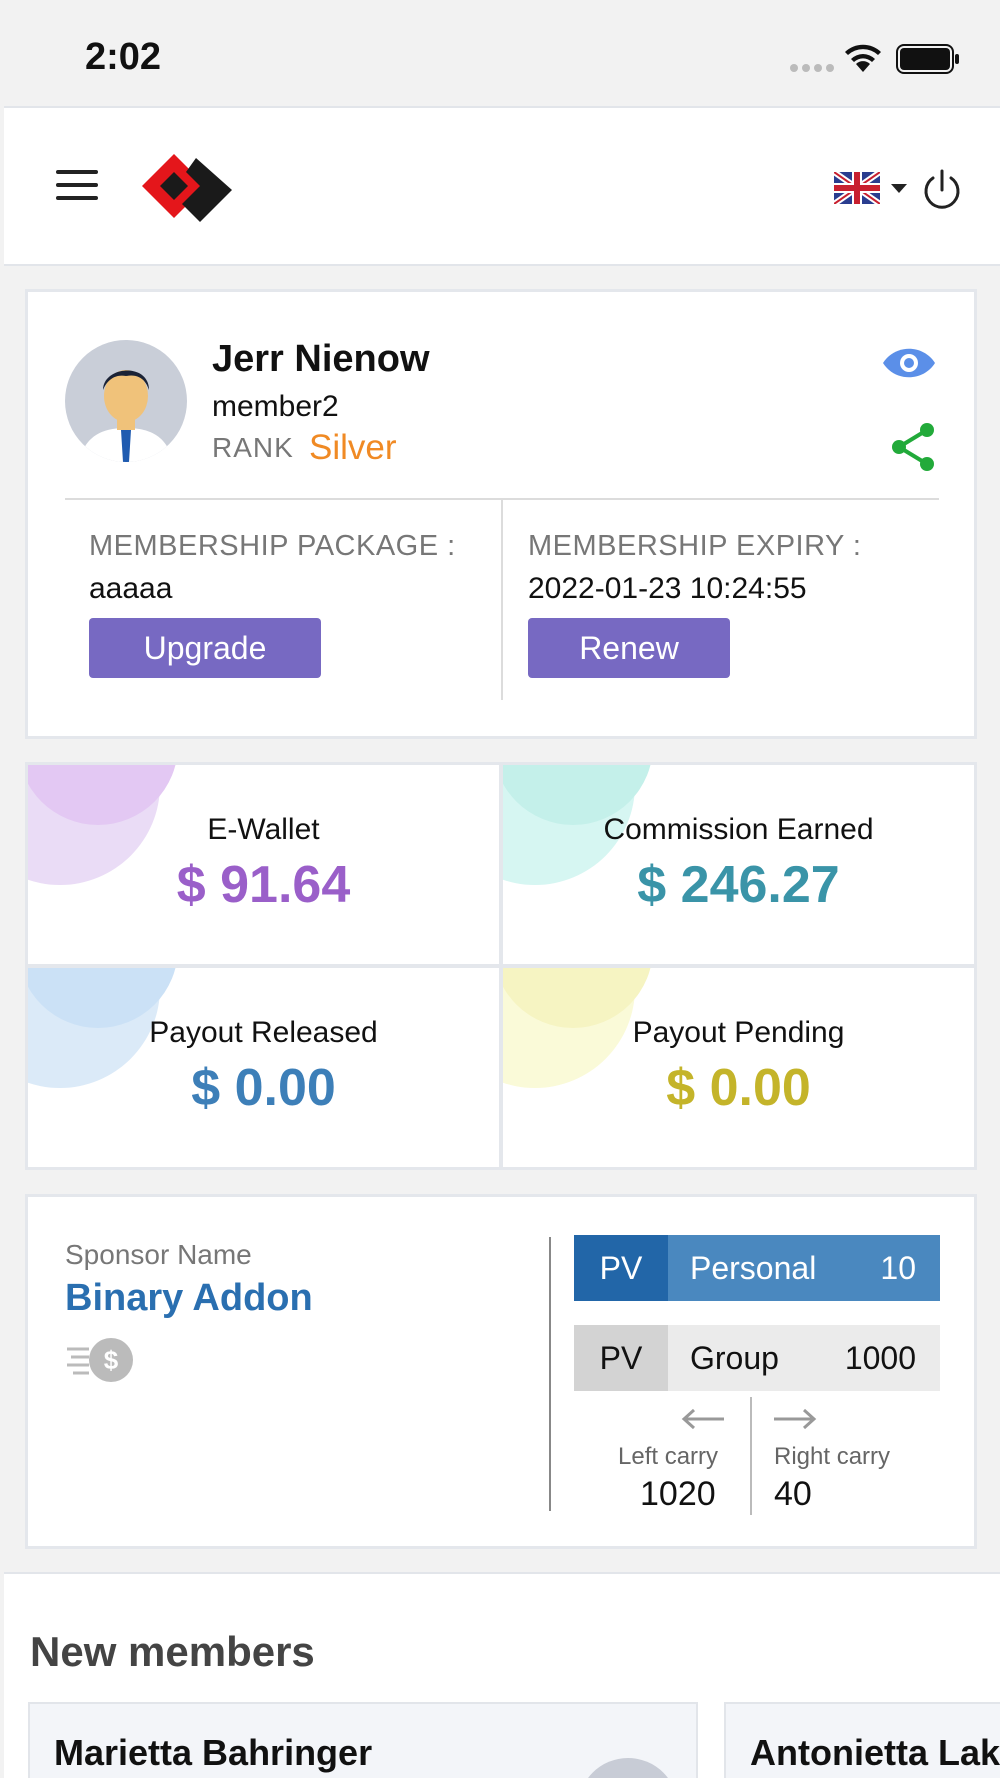  I want to click on membership-expiry-value: 2022-01-23 10:24:55, so click(667, 588).